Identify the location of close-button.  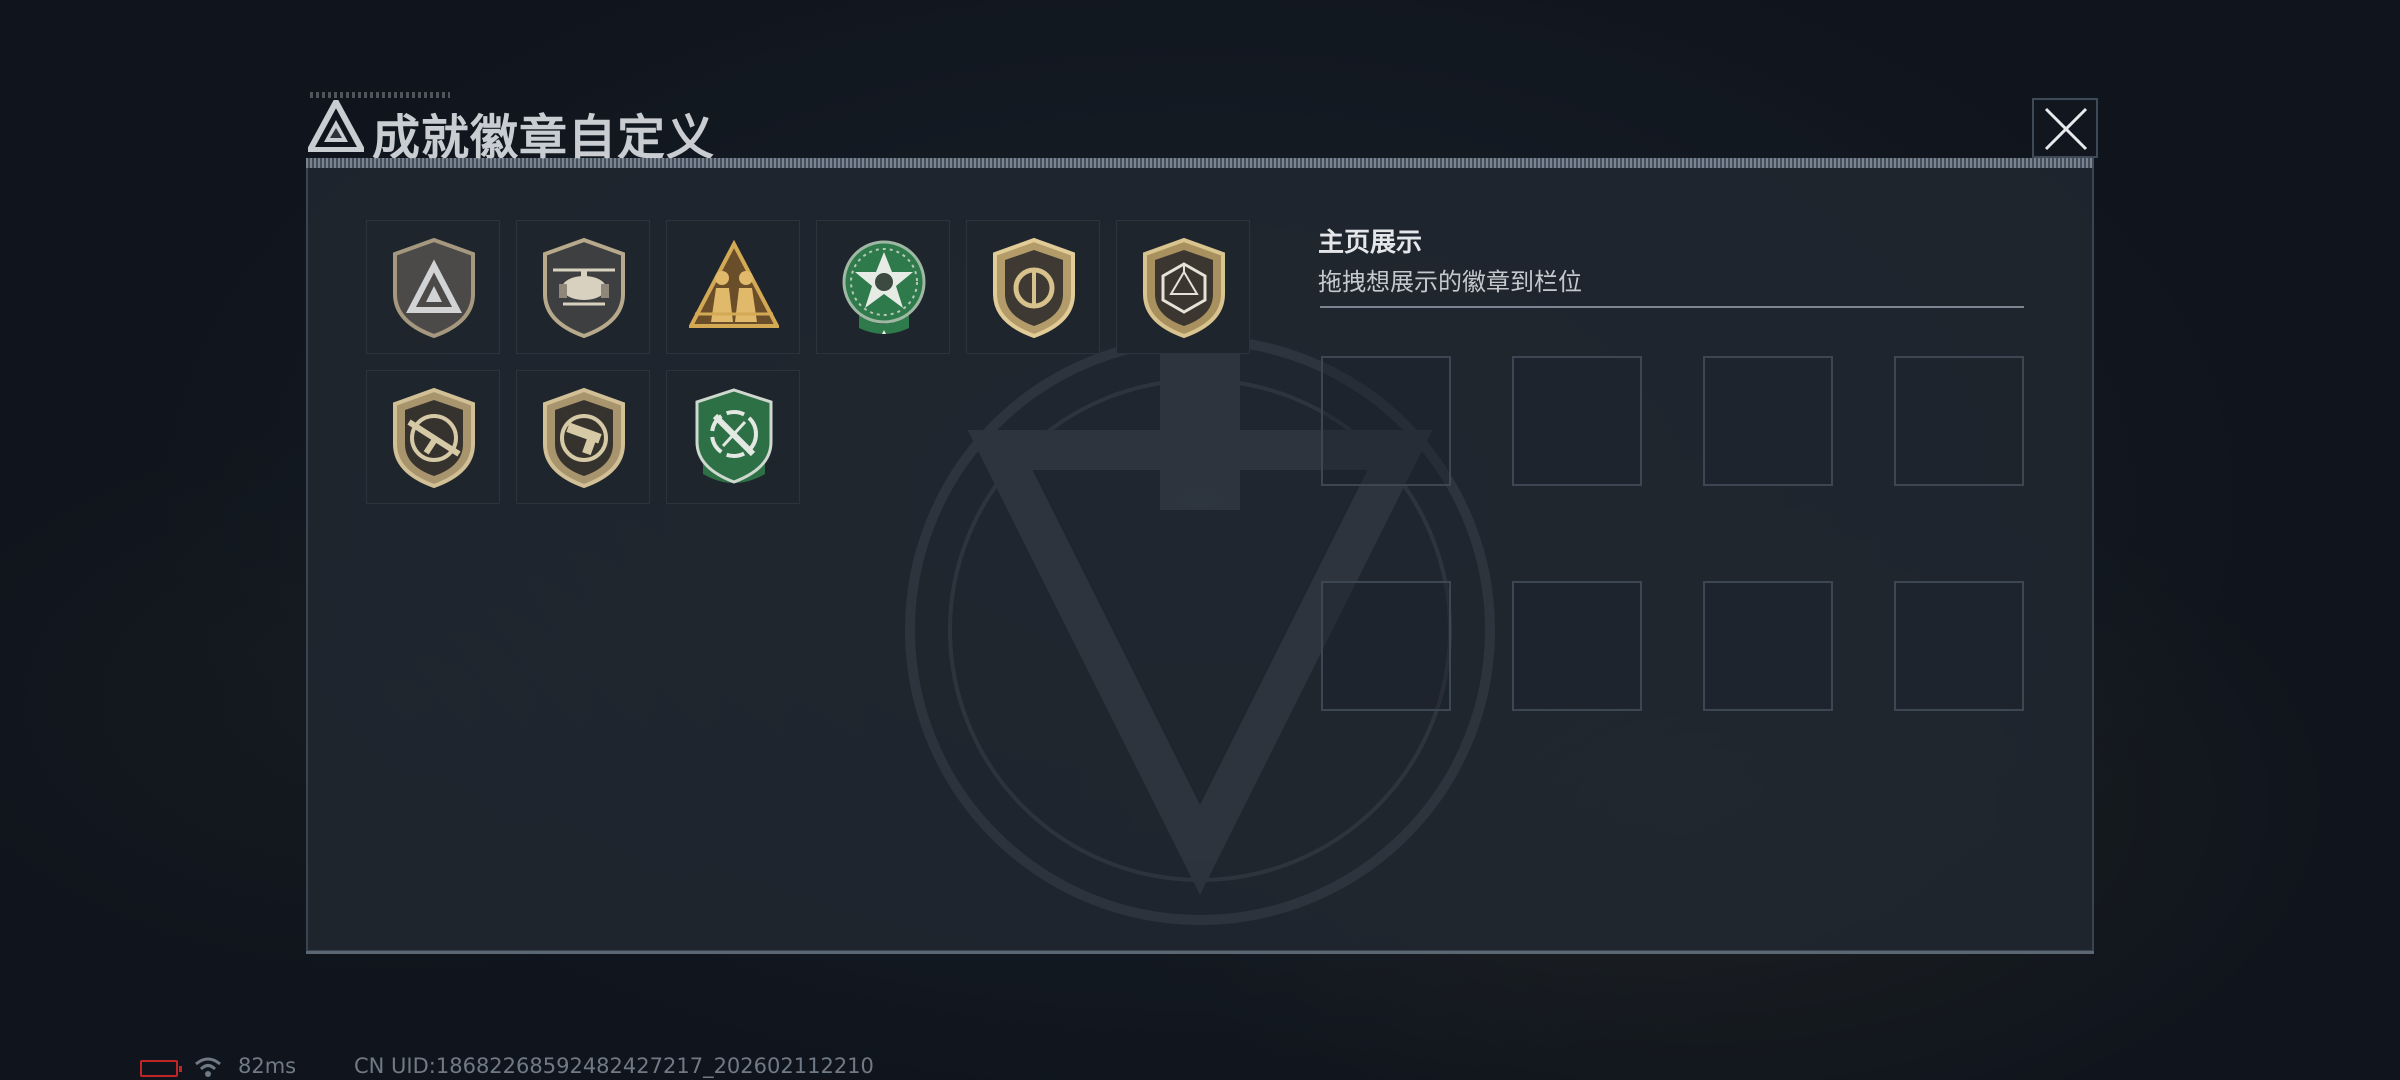
(2065, 128).